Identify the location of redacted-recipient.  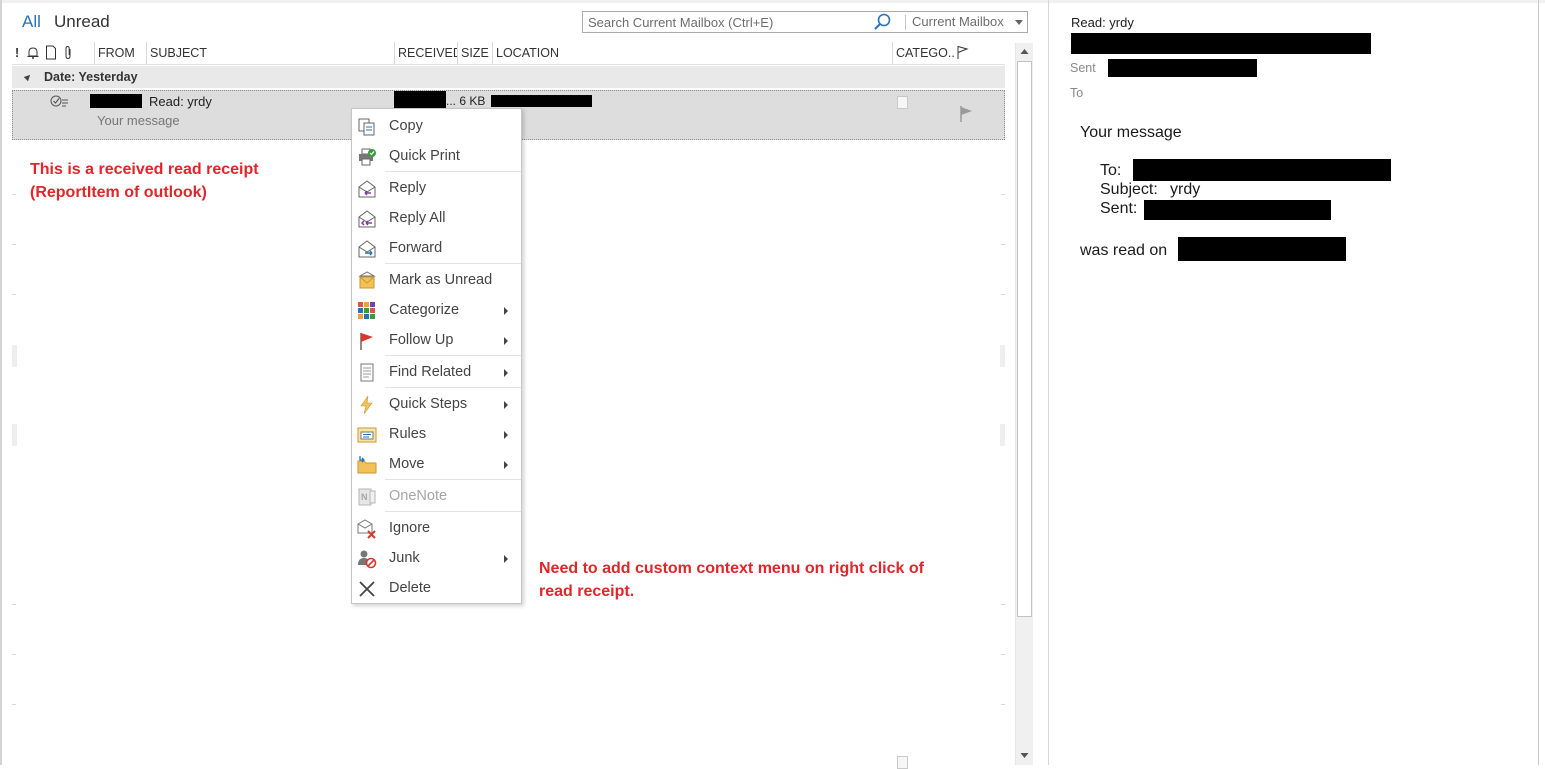
(1262, 170).